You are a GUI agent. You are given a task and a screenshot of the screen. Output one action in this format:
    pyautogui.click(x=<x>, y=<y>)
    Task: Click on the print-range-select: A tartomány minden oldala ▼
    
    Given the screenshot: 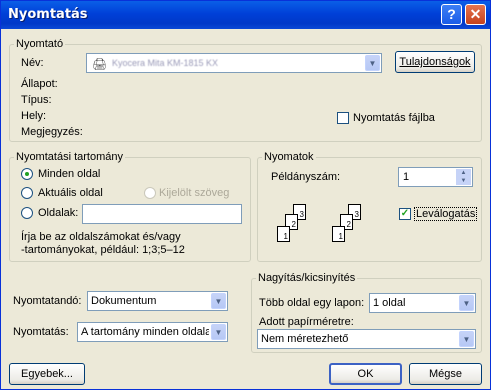 What is the action you would take?
    pyautogui.click(x=152, y=332)
    